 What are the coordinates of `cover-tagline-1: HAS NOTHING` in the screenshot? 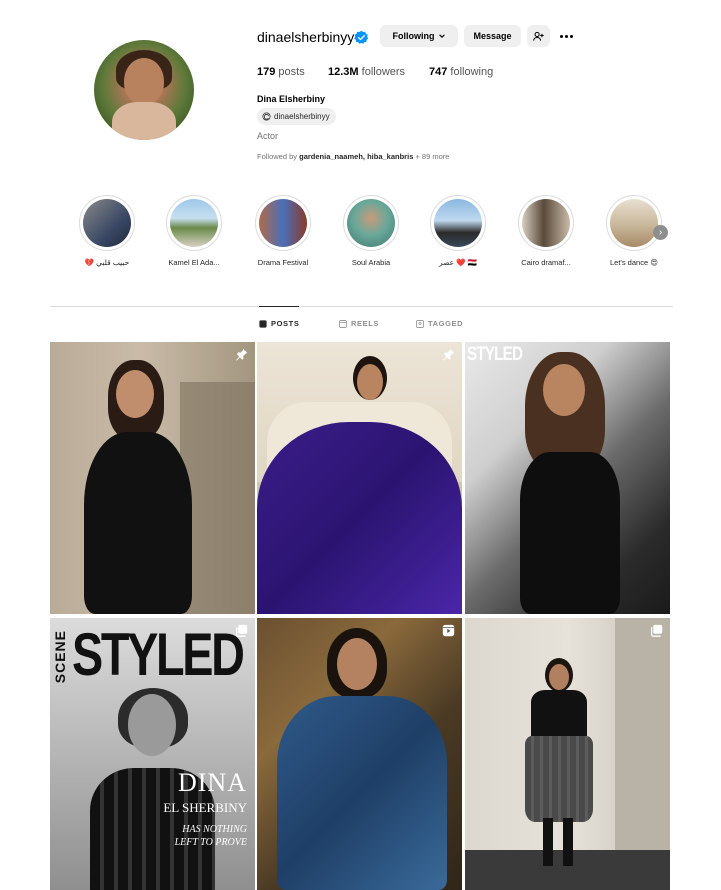 It's located at (214, 829).